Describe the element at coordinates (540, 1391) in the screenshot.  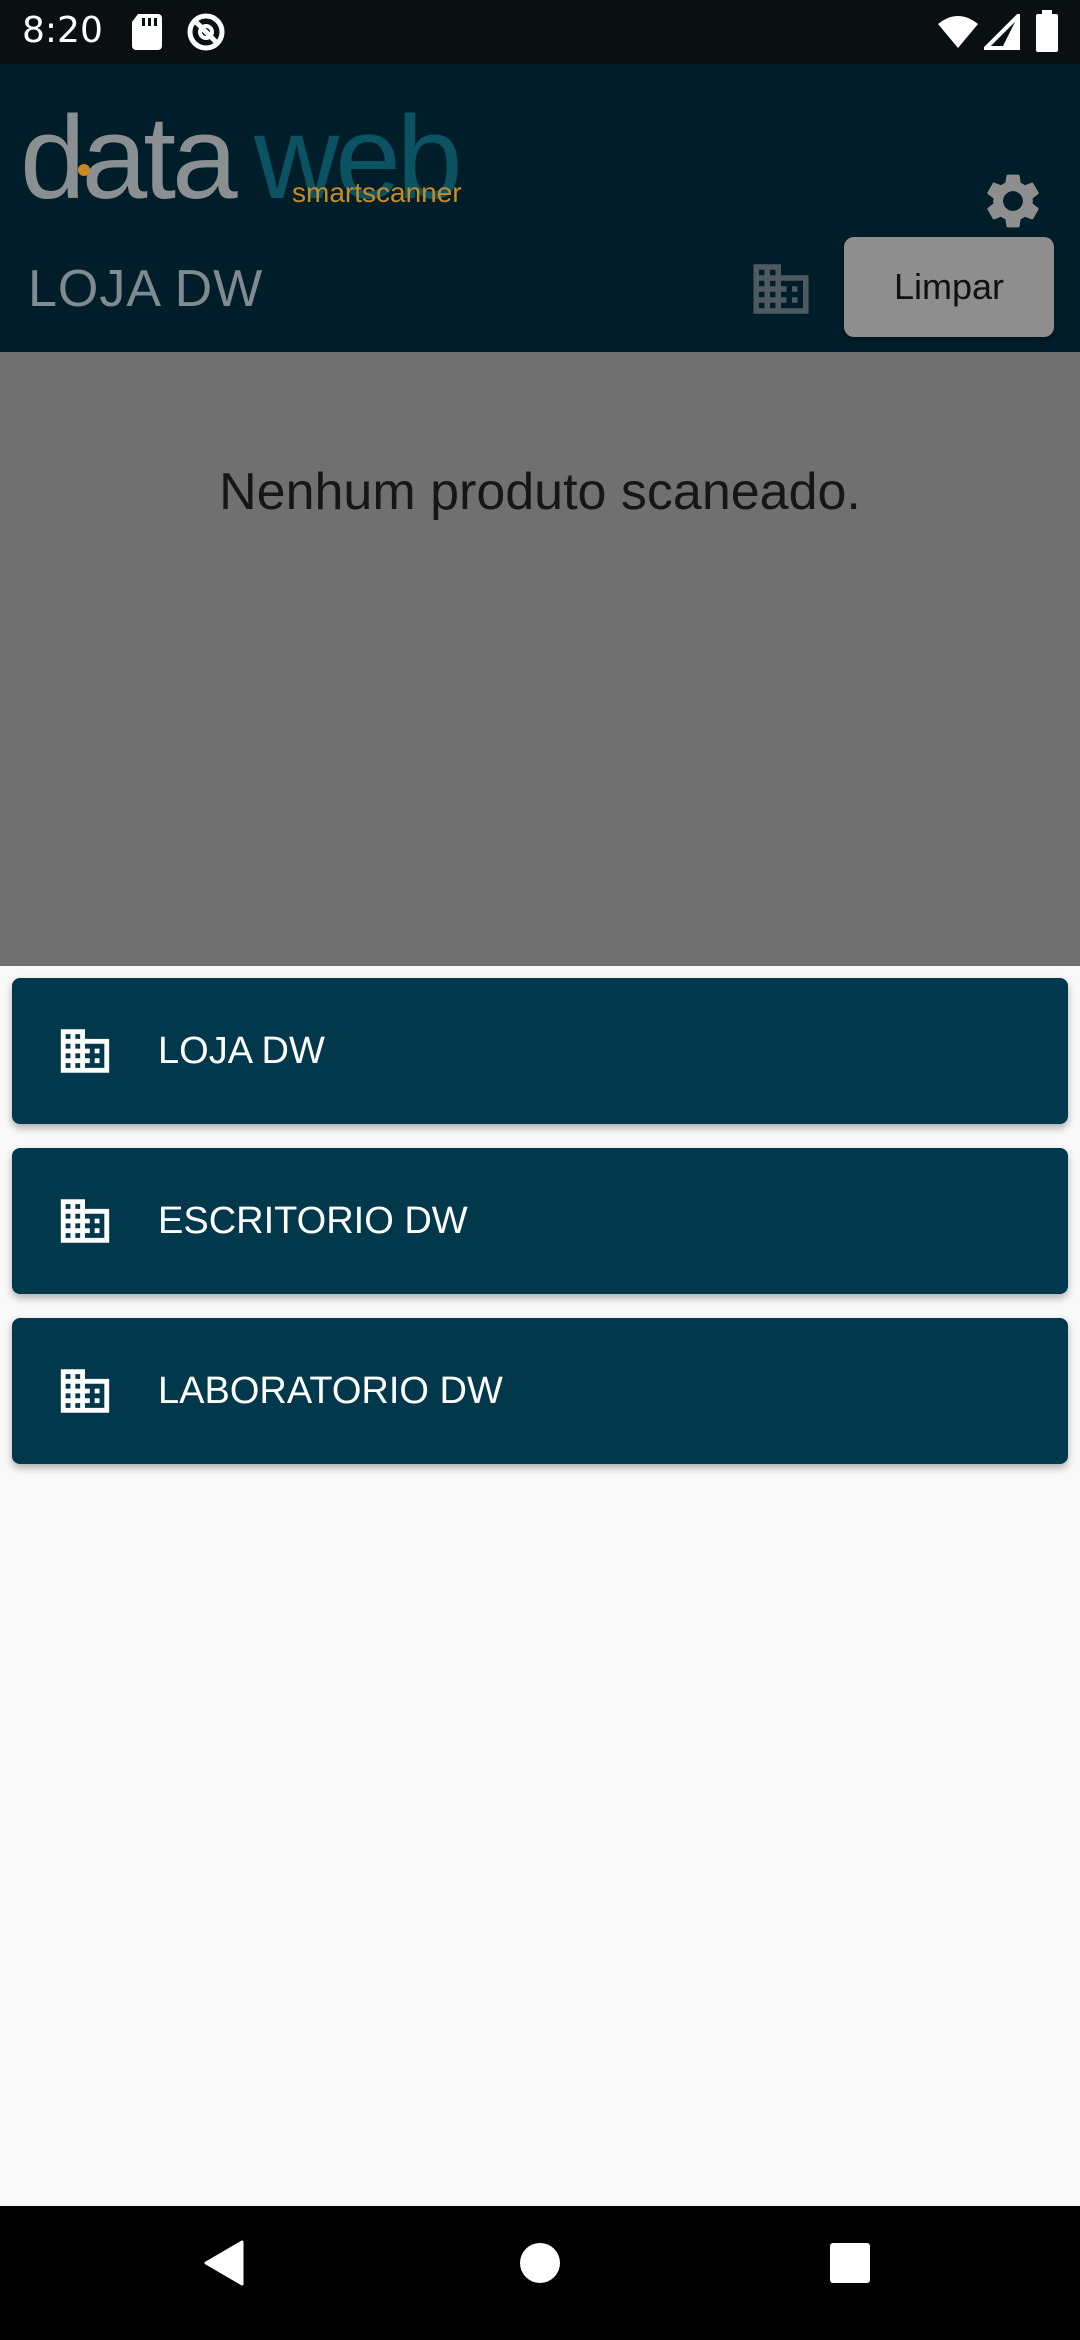
I see `store-item-laboratorio-dw: LABORATORIO DW` at that location.